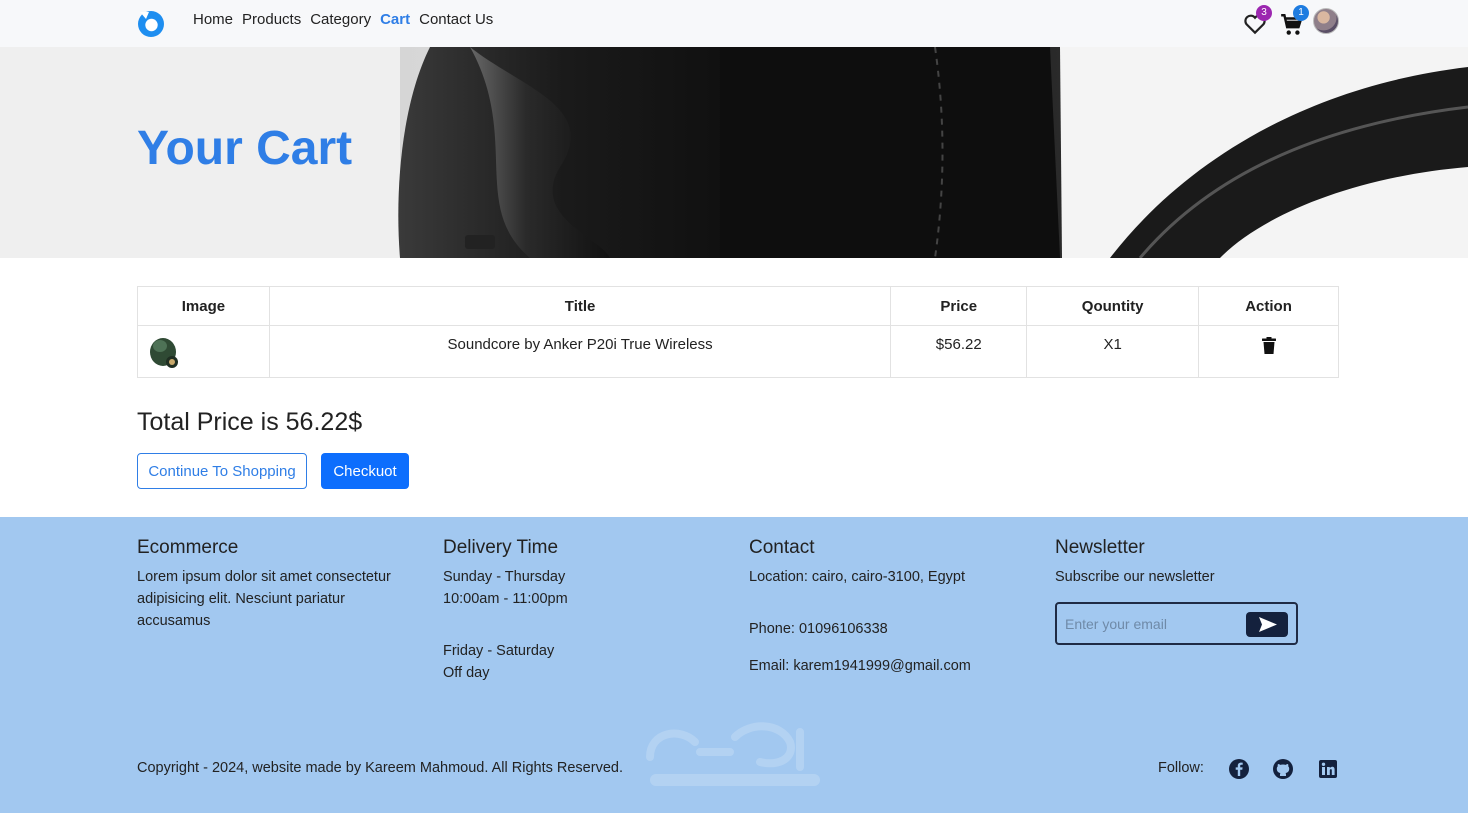 The height and width of the screenshot is (813, 1468). Describe the element at coordinates (203, 351) in the screenshot. I see `product-image-cell` at that location.